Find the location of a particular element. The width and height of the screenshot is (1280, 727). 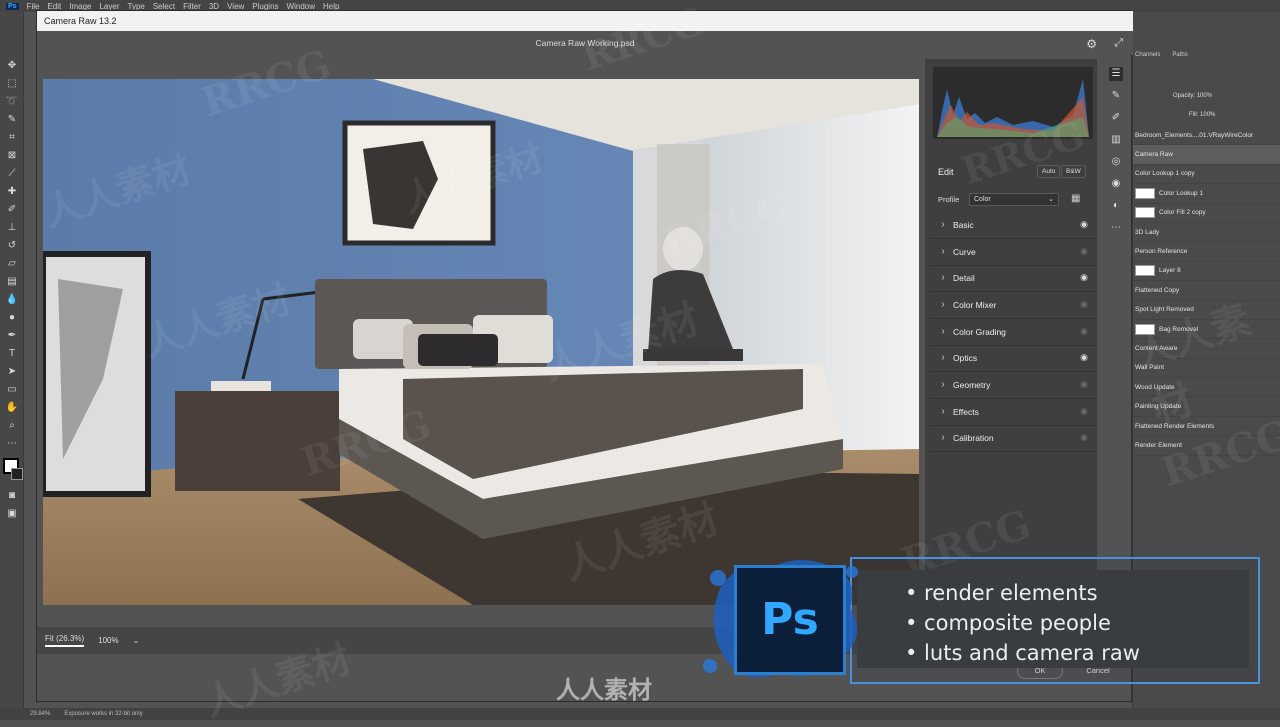

photoshop-logo-text: Ps is located at coordinates (790, 619).